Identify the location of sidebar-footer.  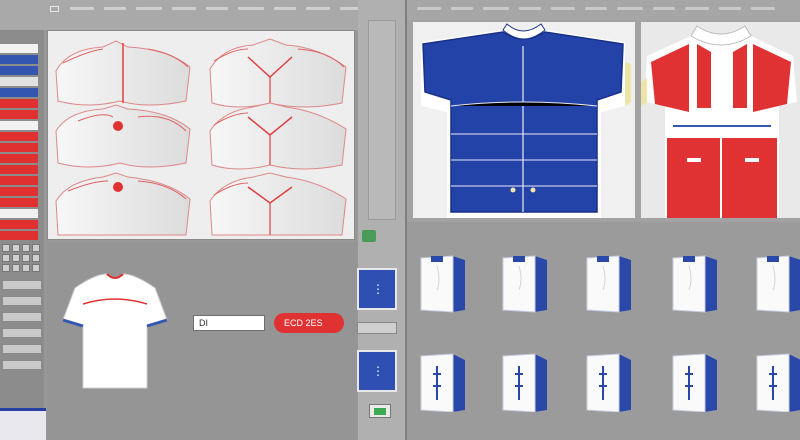
(23, 424).